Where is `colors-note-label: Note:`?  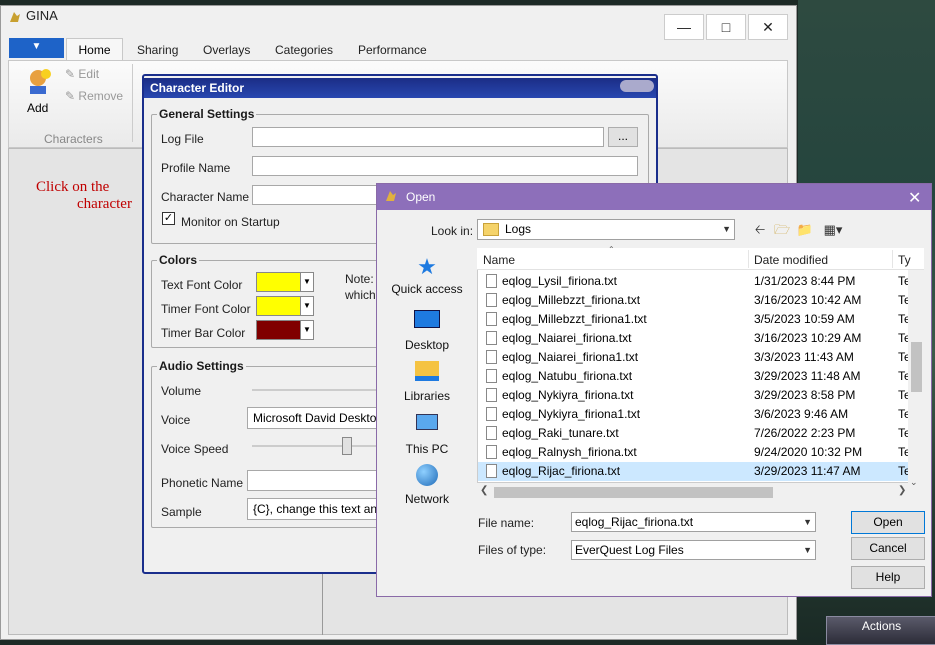
colors-note-label: Note: is located at coordinates (359, 279).